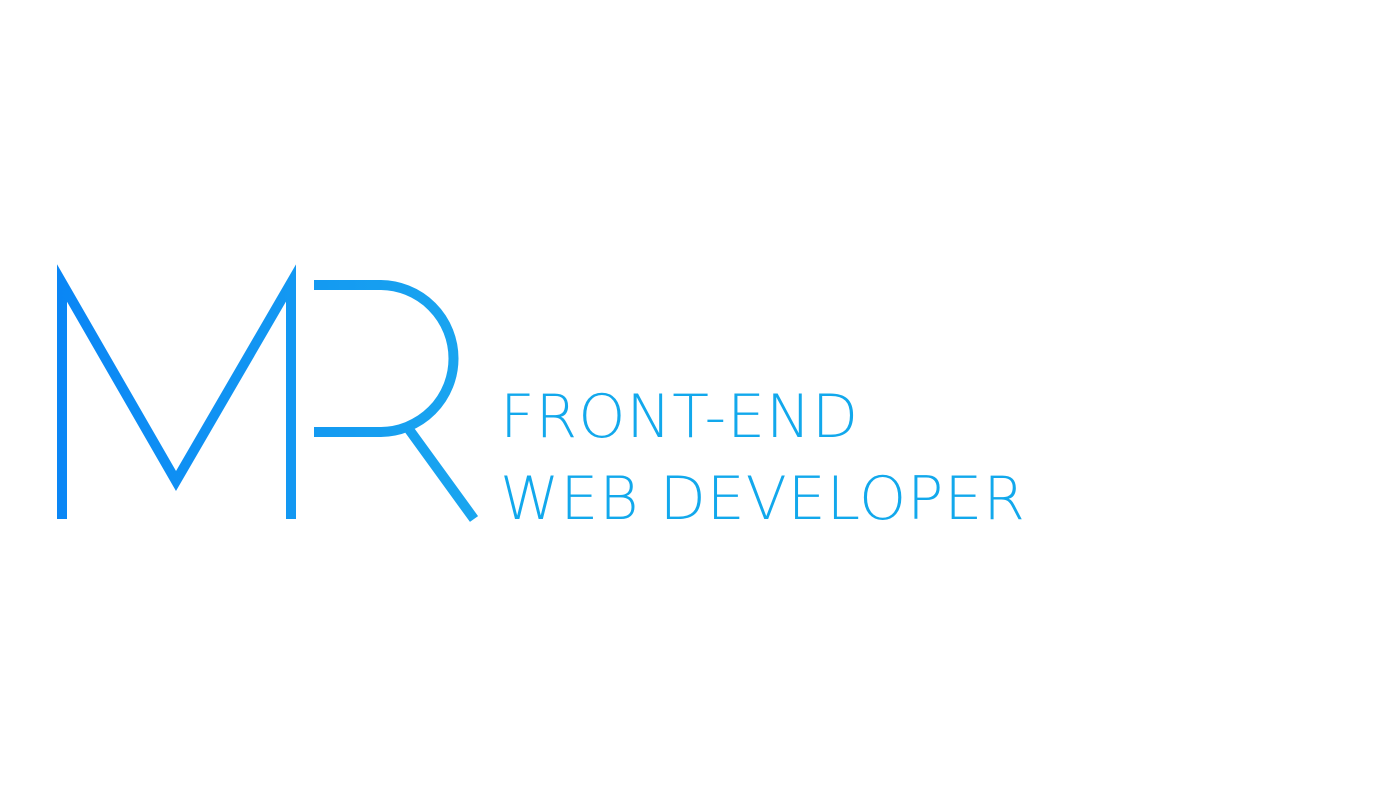 Image resolution: width=1400 pixels, height=800 pixels. Describe the element at coordinates (763, 499) in the screenshot. I see `tagline-line-web-developer: WEB DEVELOPER` at that location.